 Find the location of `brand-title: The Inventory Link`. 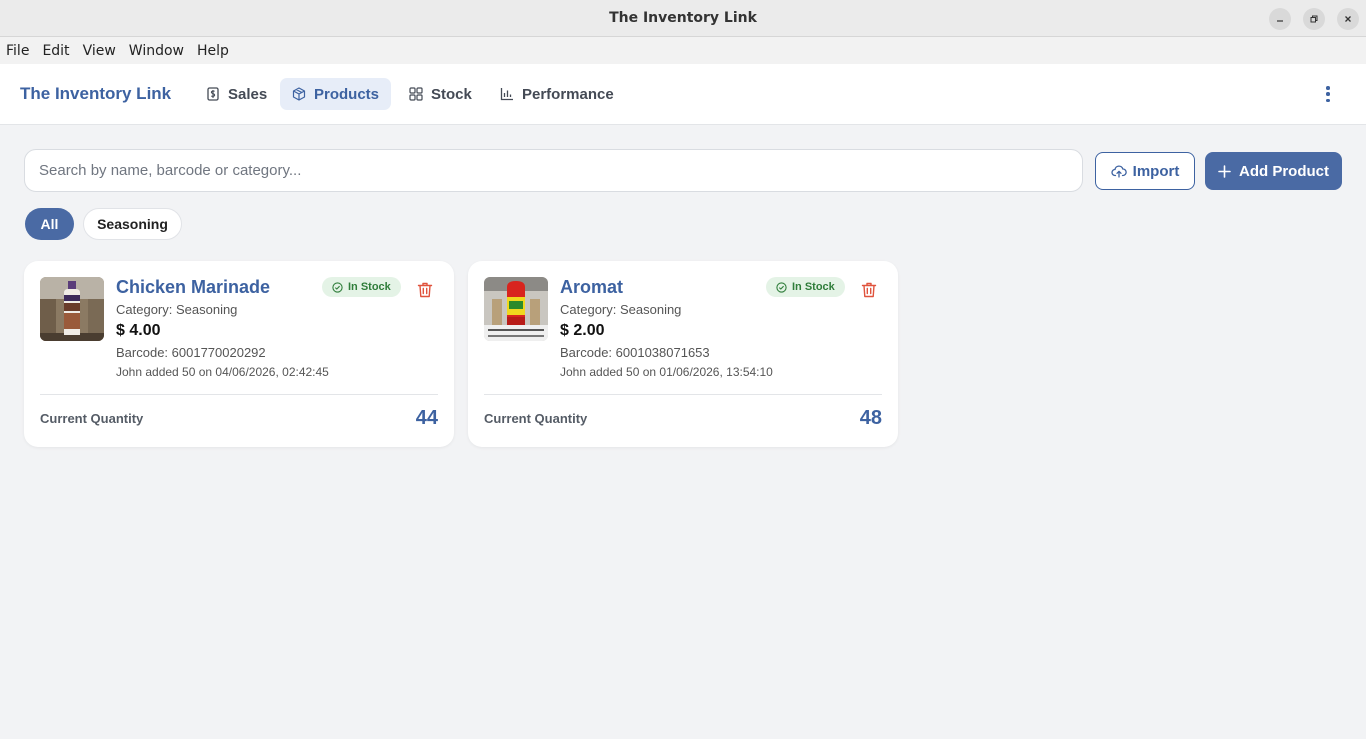

brand-title: The Inventory Link is located at coordinates (95, 94).